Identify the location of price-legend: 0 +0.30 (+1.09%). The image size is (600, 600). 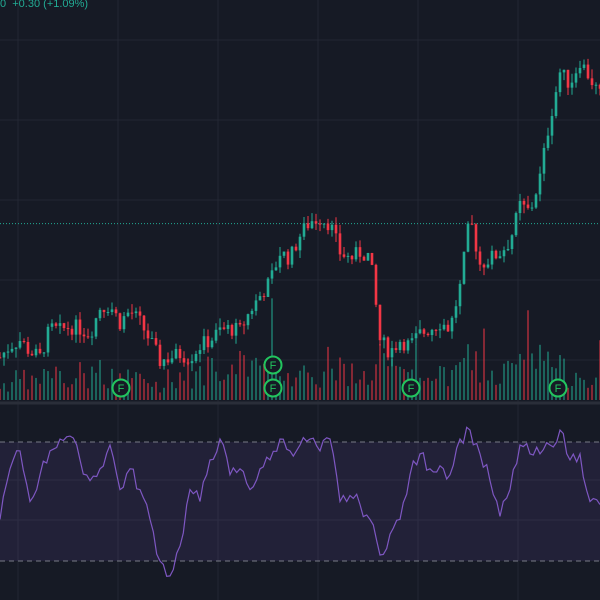
(44, 5).